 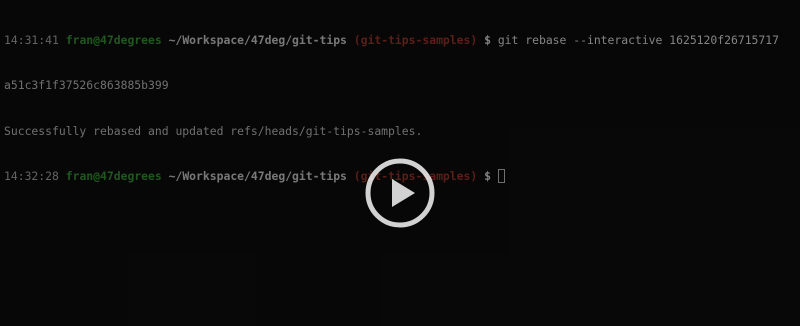 What do you see at coordinates (31, 40) in the screenshot?
I see `prompt-time: 14:31:41` at bounding box center [31, 40].